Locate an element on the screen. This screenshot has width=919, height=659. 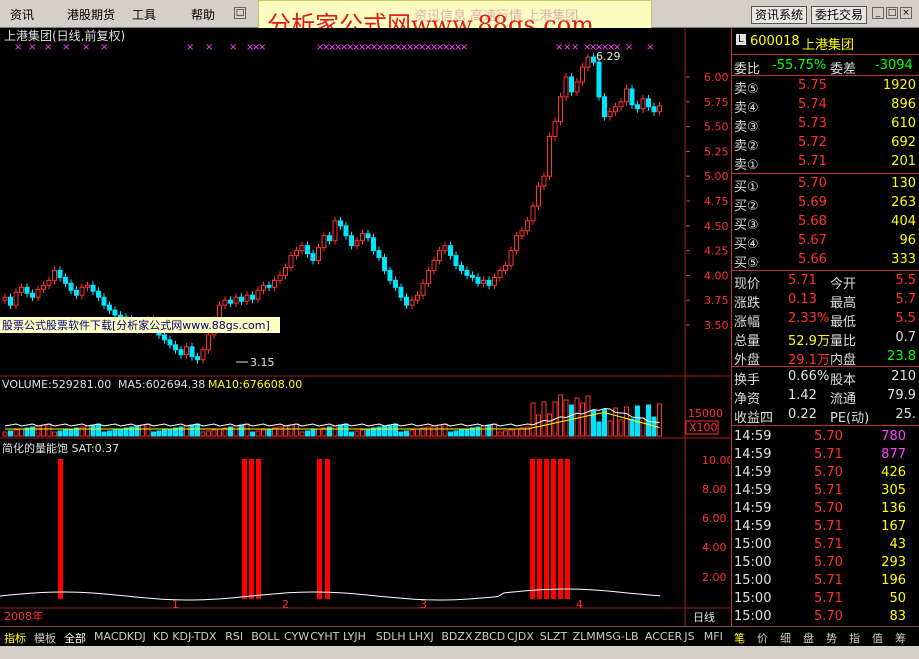
sell-level-volume: 1920 is located at coordinates (899, 85).